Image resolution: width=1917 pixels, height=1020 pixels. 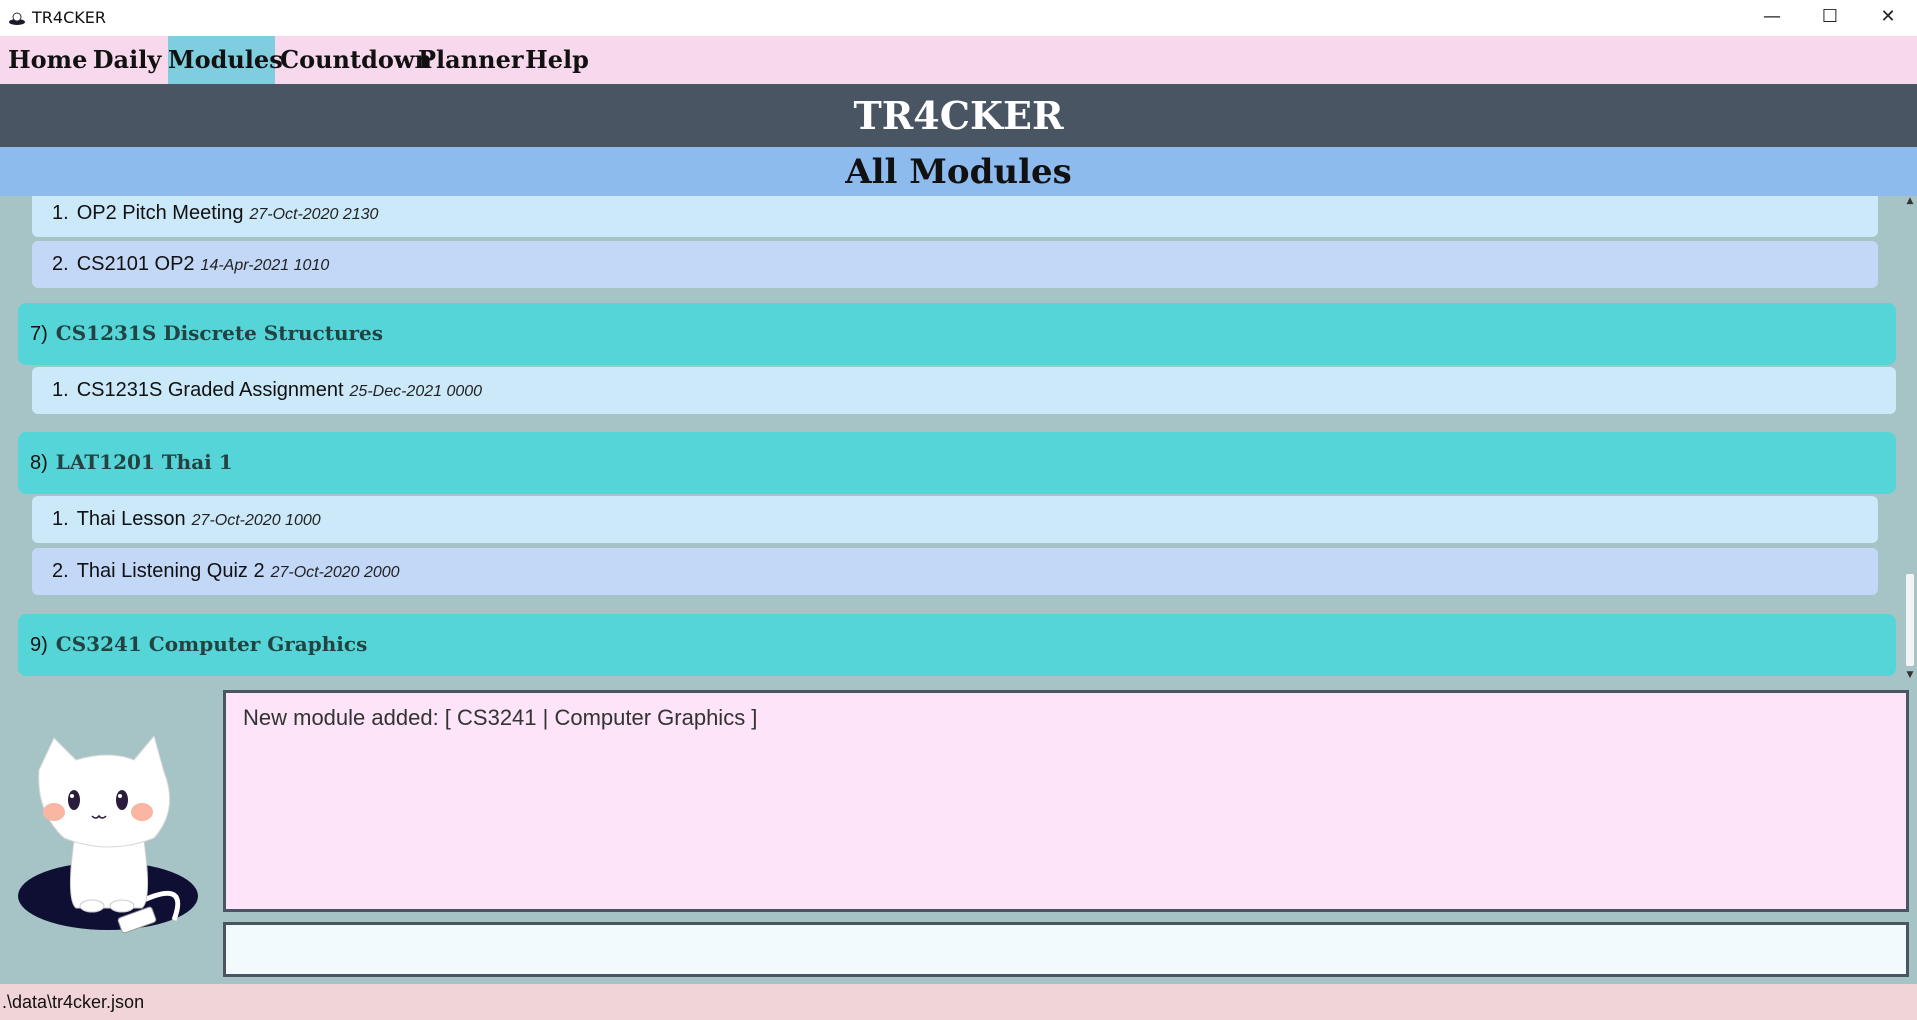 What do you see at coordinates (356, 60) in the screenshot?
I see `menu-countdown: Countdown` at bounding box center [356, 60].